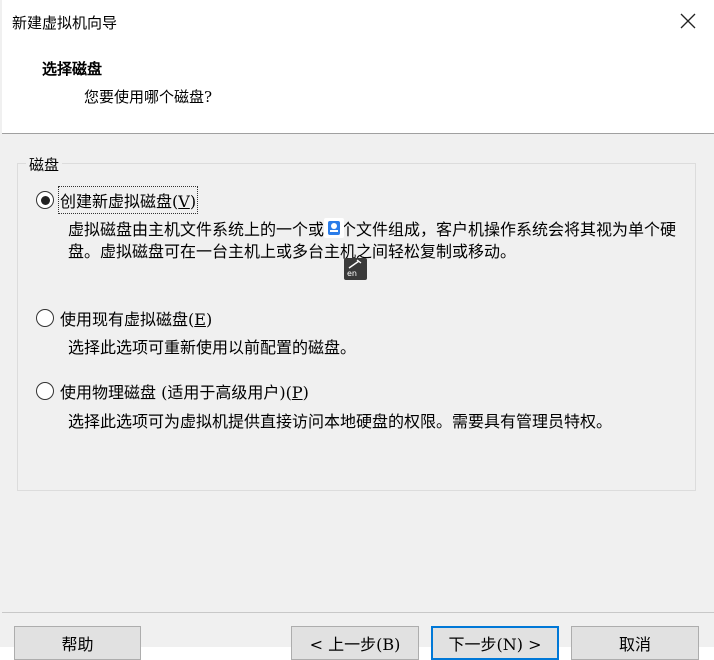  Describe the element at coordinates (212, 347) in the screenshot. I see `option-description: 选择此选项可重新使用以前配置的磁盘。` at that location.